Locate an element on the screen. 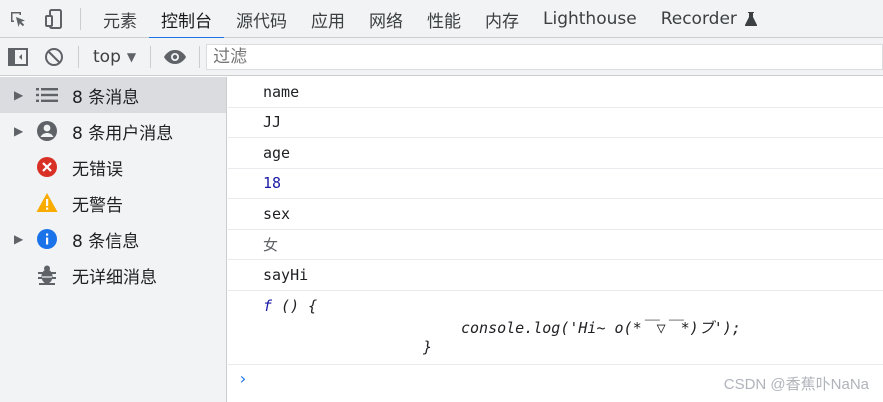 The image size is (883, 402). console-function-message: f () { console.log('Hi~ o(*￣▽￣*)ブ'); } is located at coordinates (555, 328).